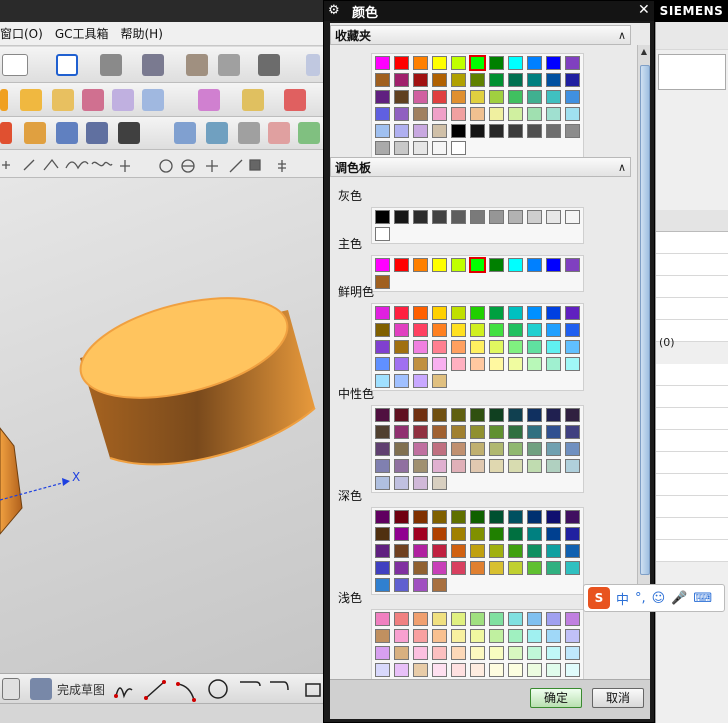 Image resolution: width=728 pixels, height=723 pixels. What do you see at coordinates (659, 598) in the screenshot?
I see `smiley-icon: ☺` at bounding box center [659, 598].